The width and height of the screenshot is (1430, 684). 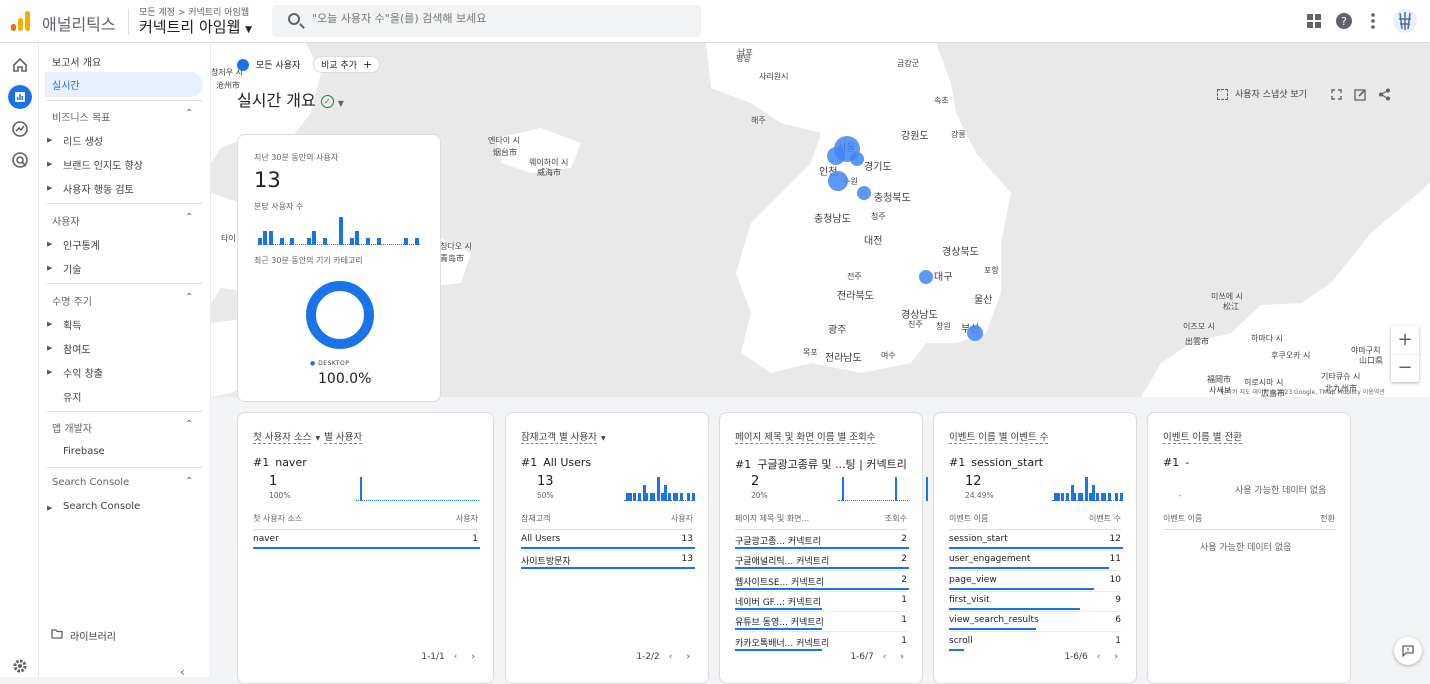 What do you see at coordinates (77, 348) in the screenshot?
I see `nav-engagement: 참여도` at bounding box center [77, 348].